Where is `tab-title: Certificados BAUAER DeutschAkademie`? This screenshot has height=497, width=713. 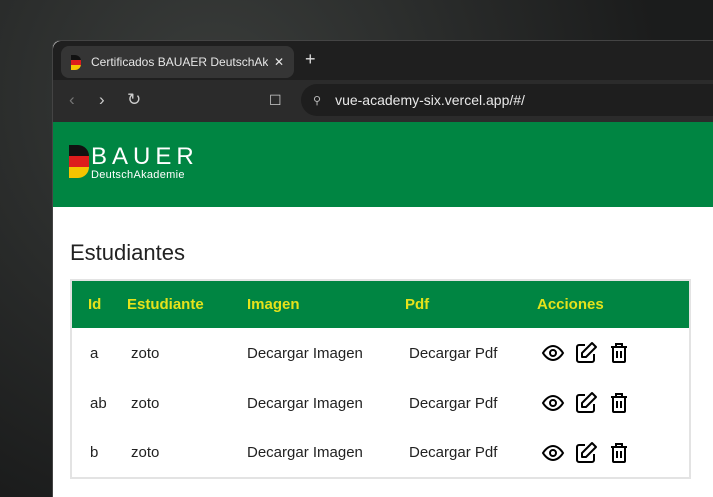
tab-title: Certificados BAUAER DeutschAkademie is located at coordinates (179, 62).